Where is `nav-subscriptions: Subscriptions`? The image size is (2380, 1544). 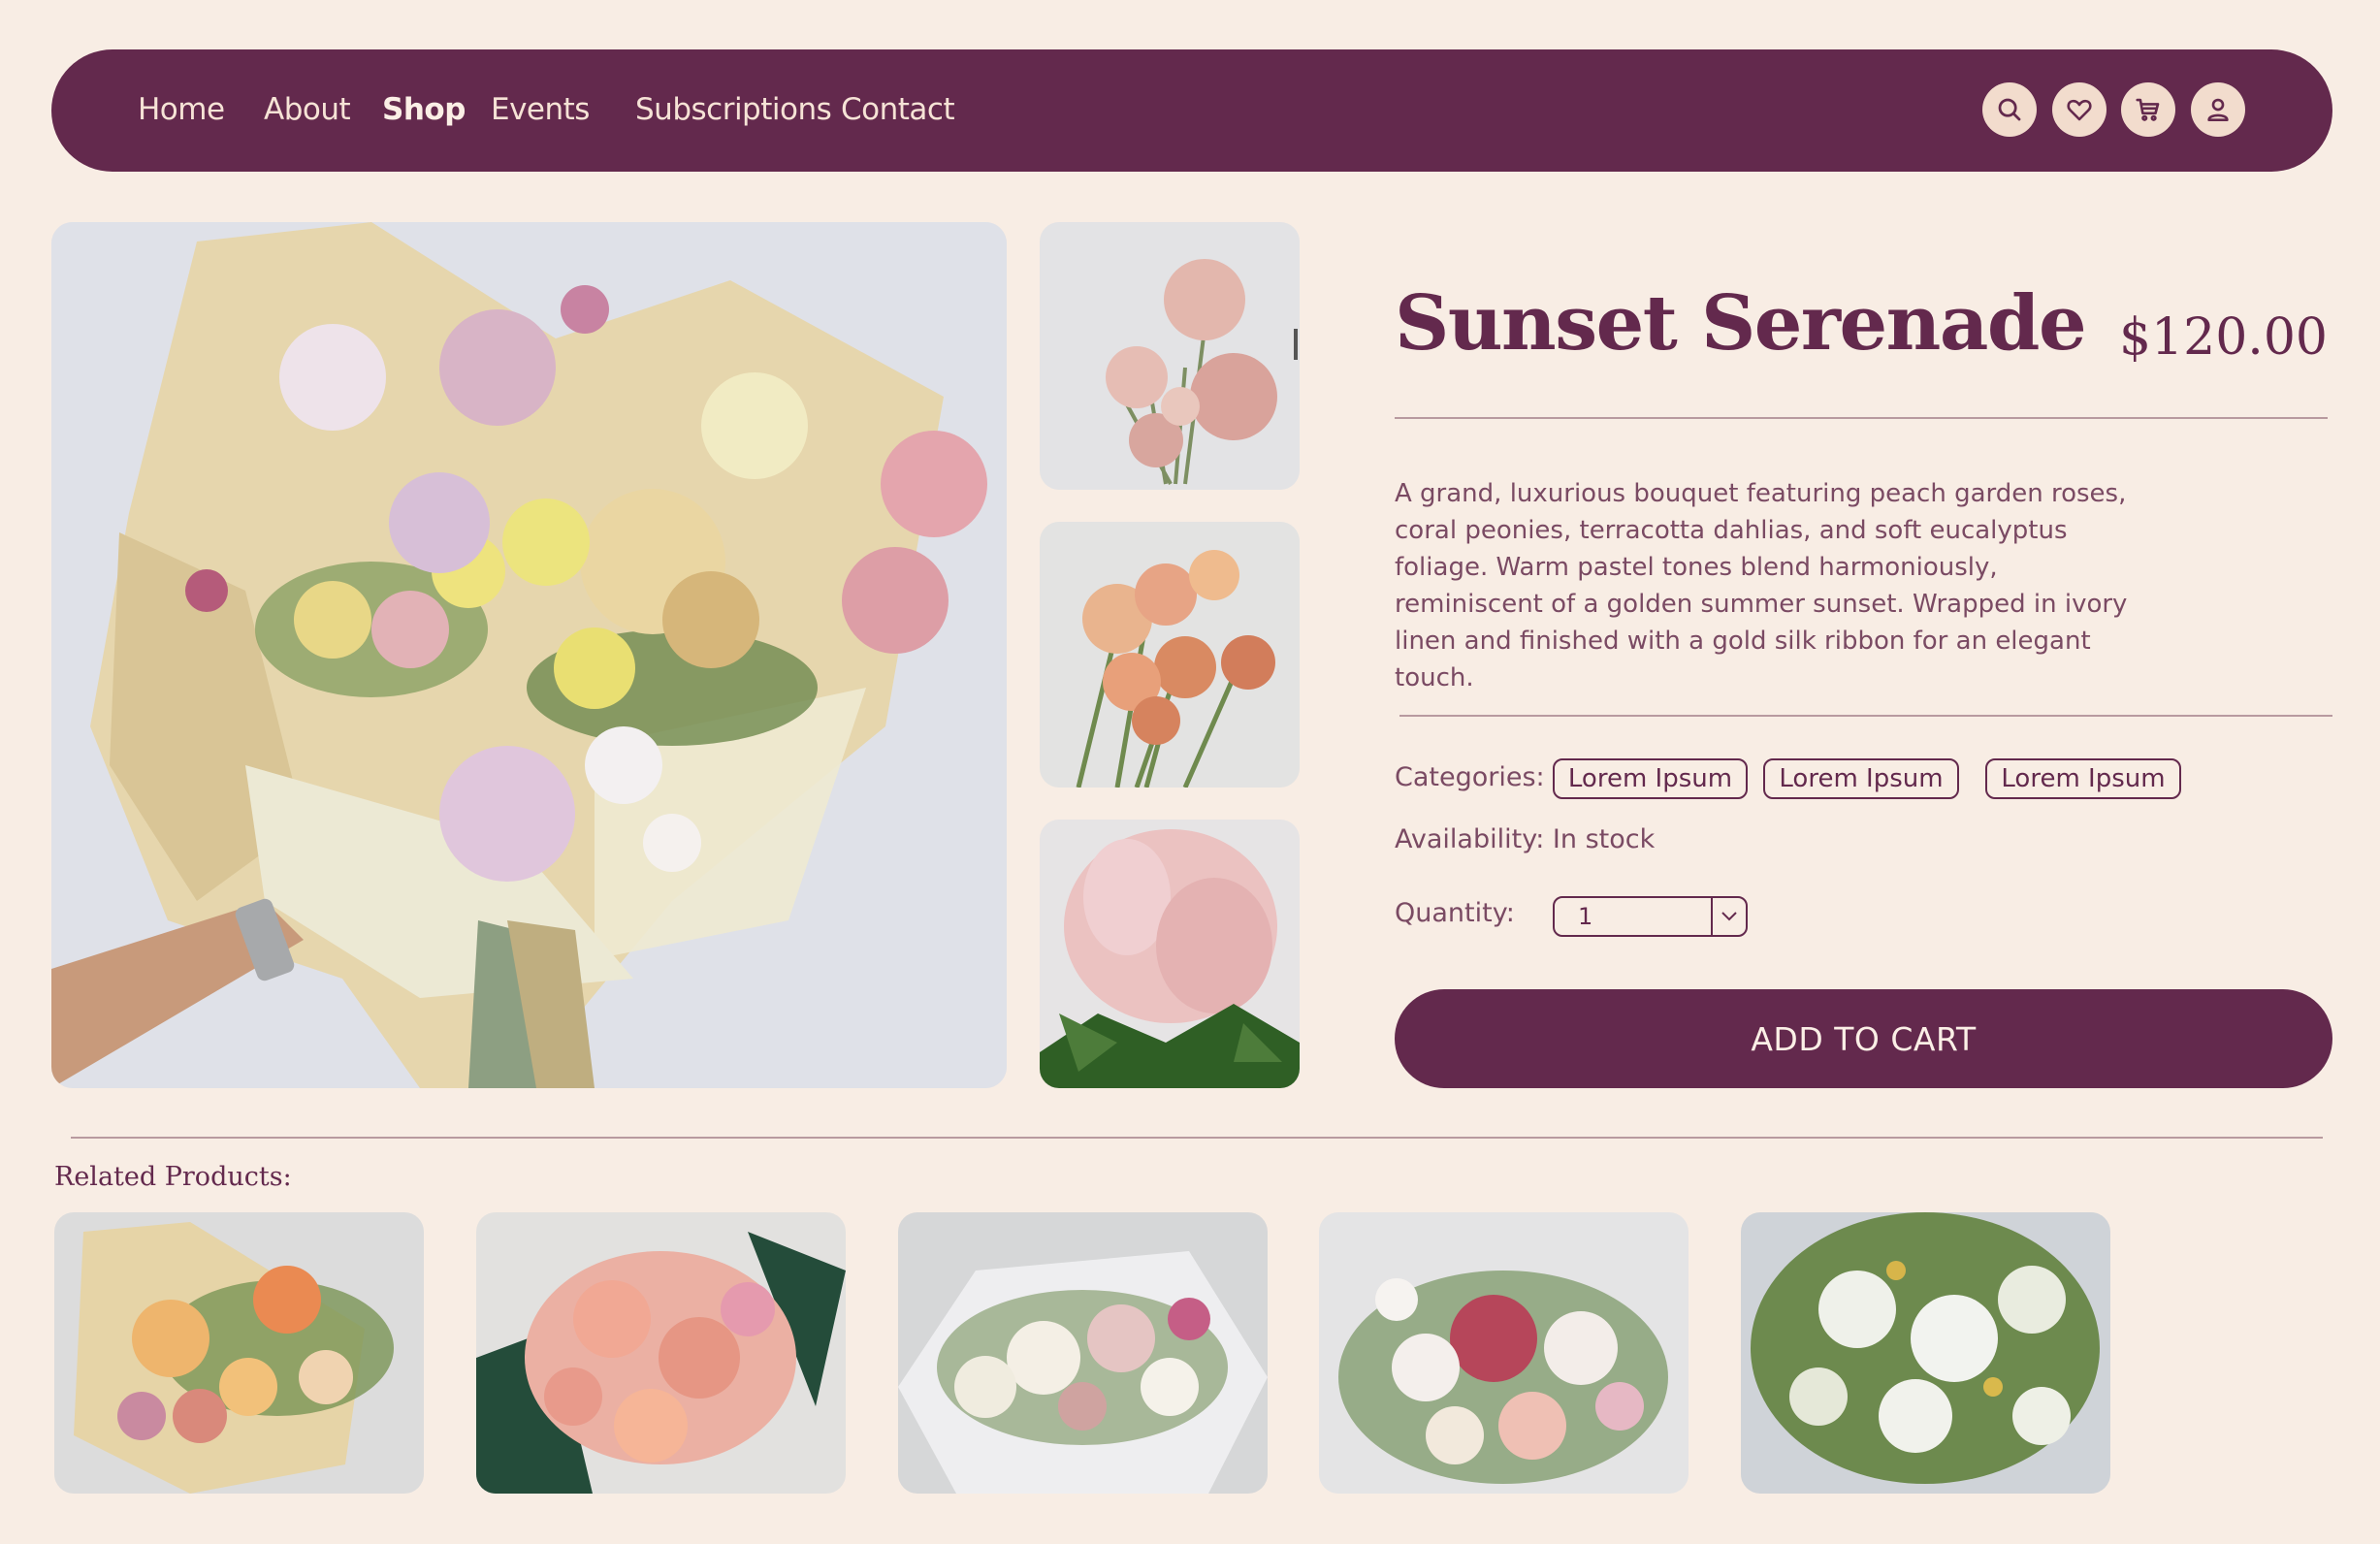
nav-subscriptions: Subscriptions is located at coordinates (733, 109).